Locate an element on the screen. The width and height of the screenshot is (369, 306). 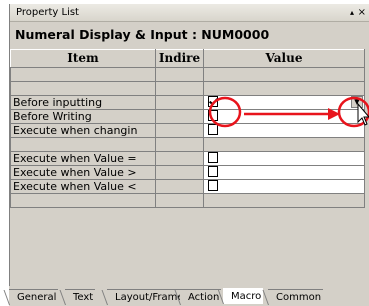
property-row: Before Writing is located at coordinates (187, 116).